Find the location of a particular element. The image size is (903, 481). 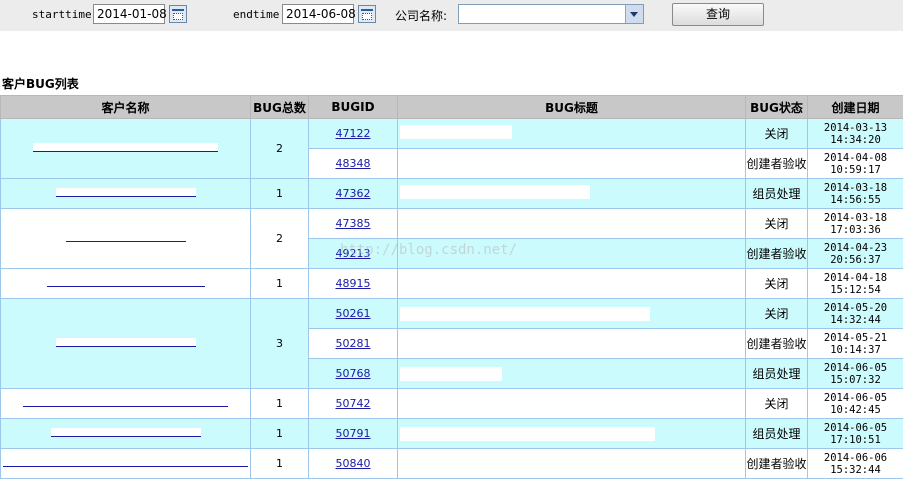

created-date-cell: 2014-04-18 15:12:54 is located at coordinates (855, 283).